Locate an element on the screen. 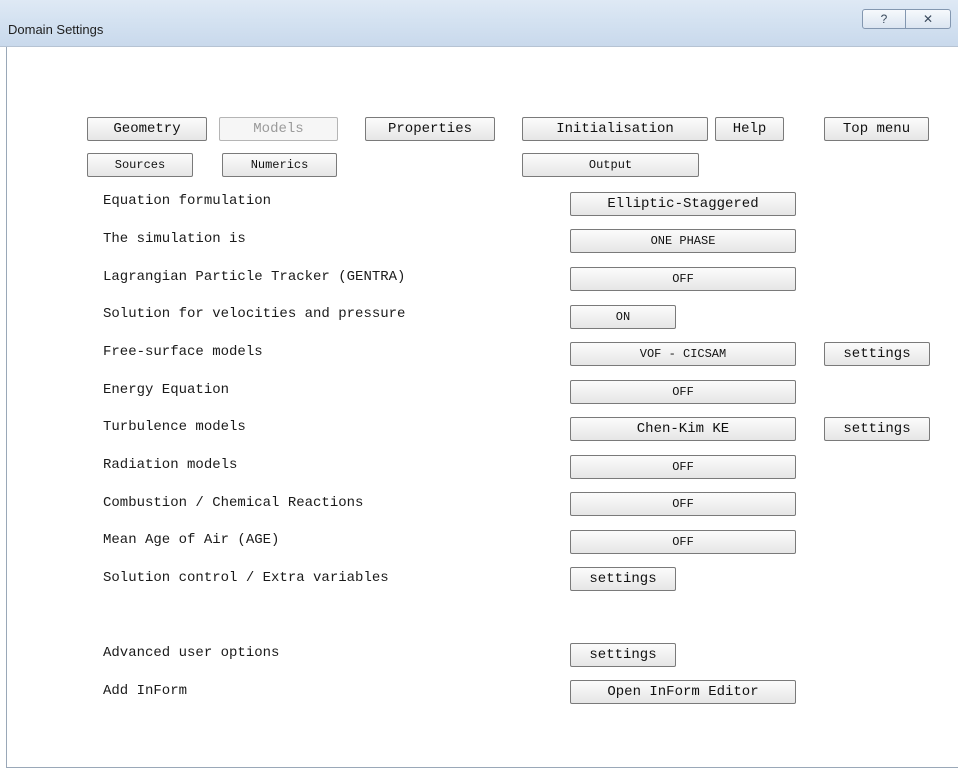 Image resolution: width=958 pixels, height=769 pixels. close-icon: ✕ is located at coordinates (928, 19).